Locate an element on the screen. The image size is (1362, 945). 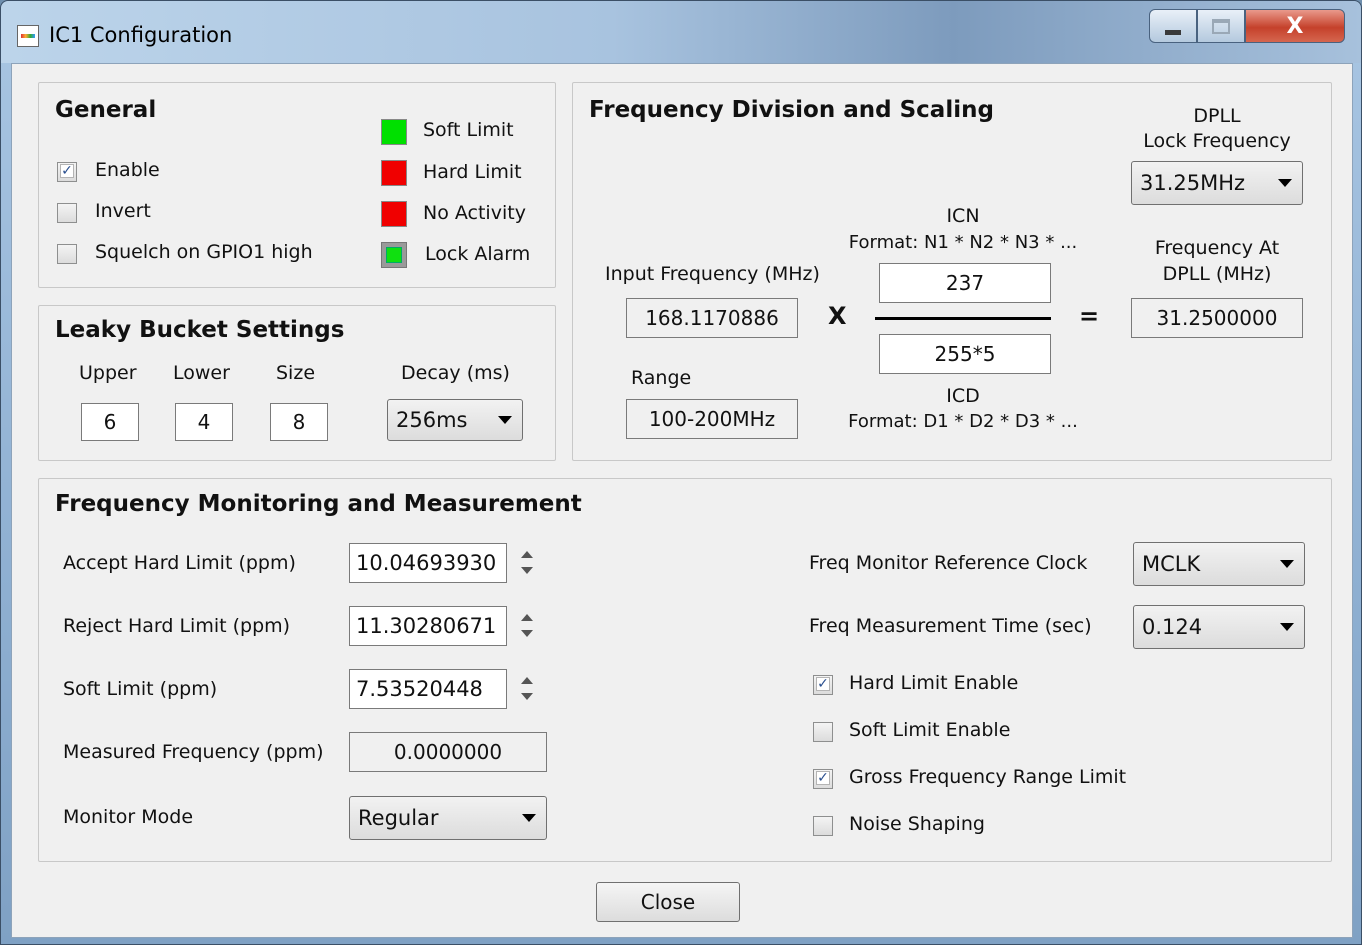
minimize-button is located at coordinates (1173, 26).